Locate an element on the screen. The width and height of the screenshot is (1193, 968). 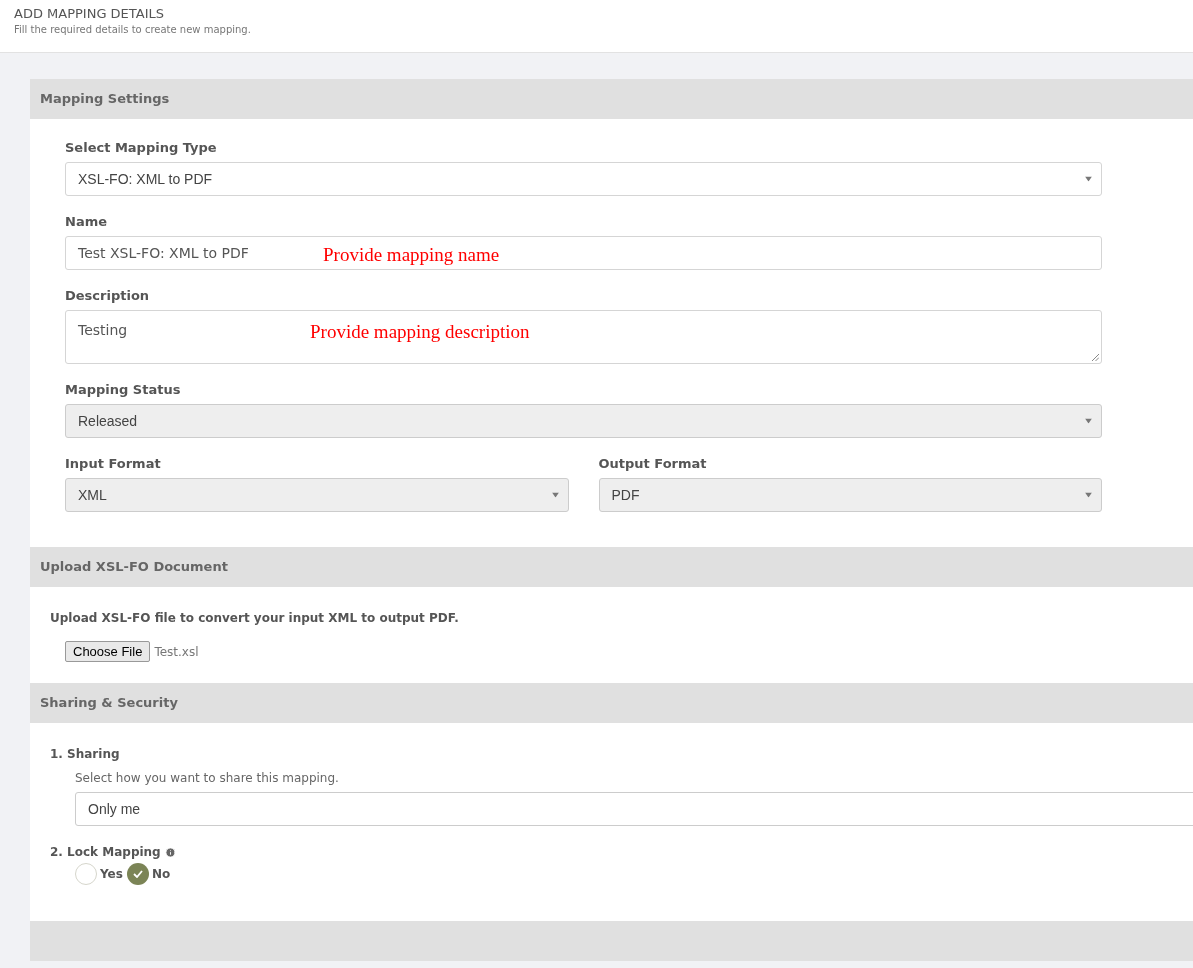
field-label: 1. Sharing is located at coordinates (85, 754).